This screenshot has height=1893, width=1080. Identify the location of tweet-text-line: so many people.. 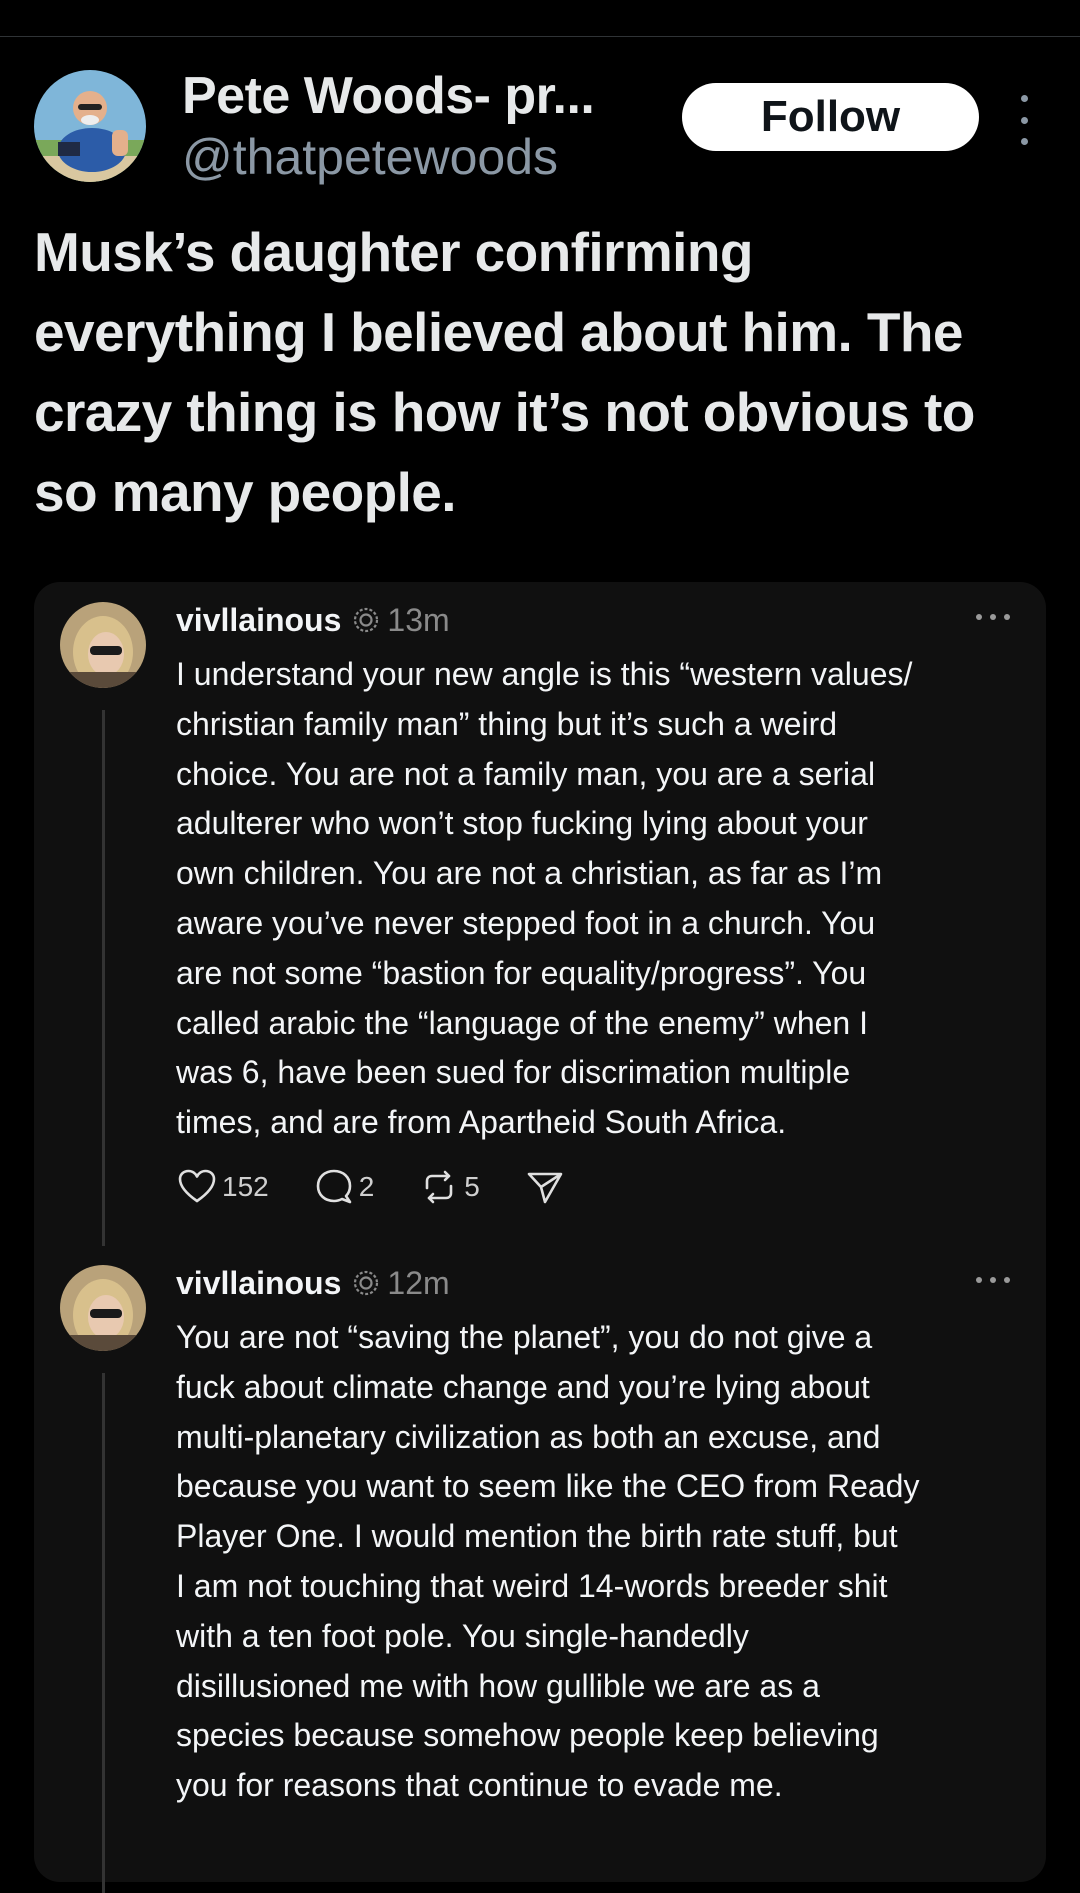
(245, 492).